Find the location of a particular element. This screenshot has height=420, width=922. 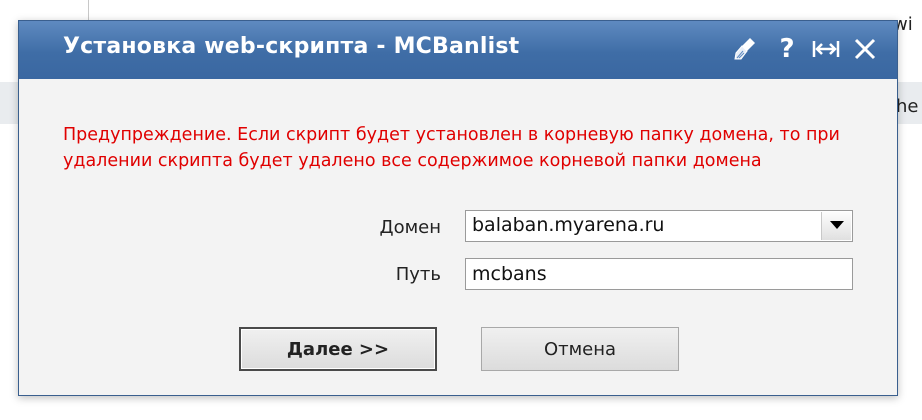

background-divider is located at coordinates (88, 10).